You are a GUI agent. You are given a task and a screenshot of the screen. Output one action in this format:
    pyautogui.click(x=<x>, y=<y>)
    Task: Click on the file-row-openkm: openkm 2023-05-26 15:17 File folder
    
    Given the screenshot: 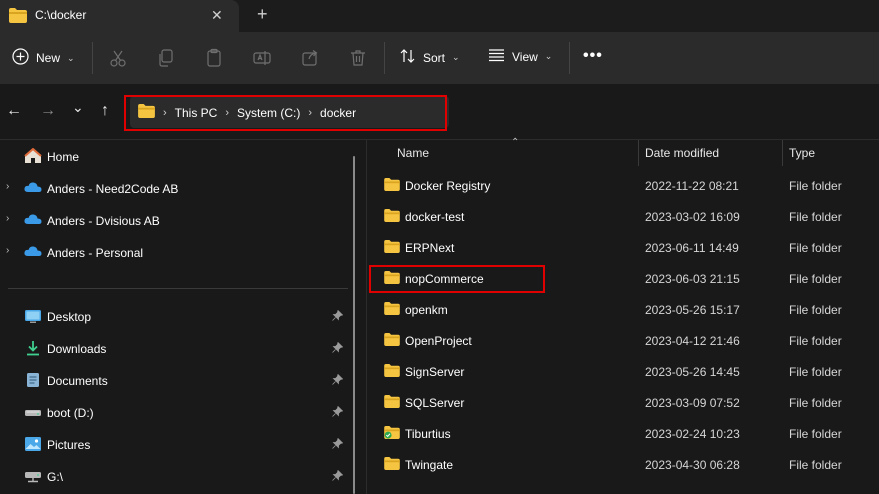 What is the action you would take?
    pyautogui.click(x=622, y=308)
    